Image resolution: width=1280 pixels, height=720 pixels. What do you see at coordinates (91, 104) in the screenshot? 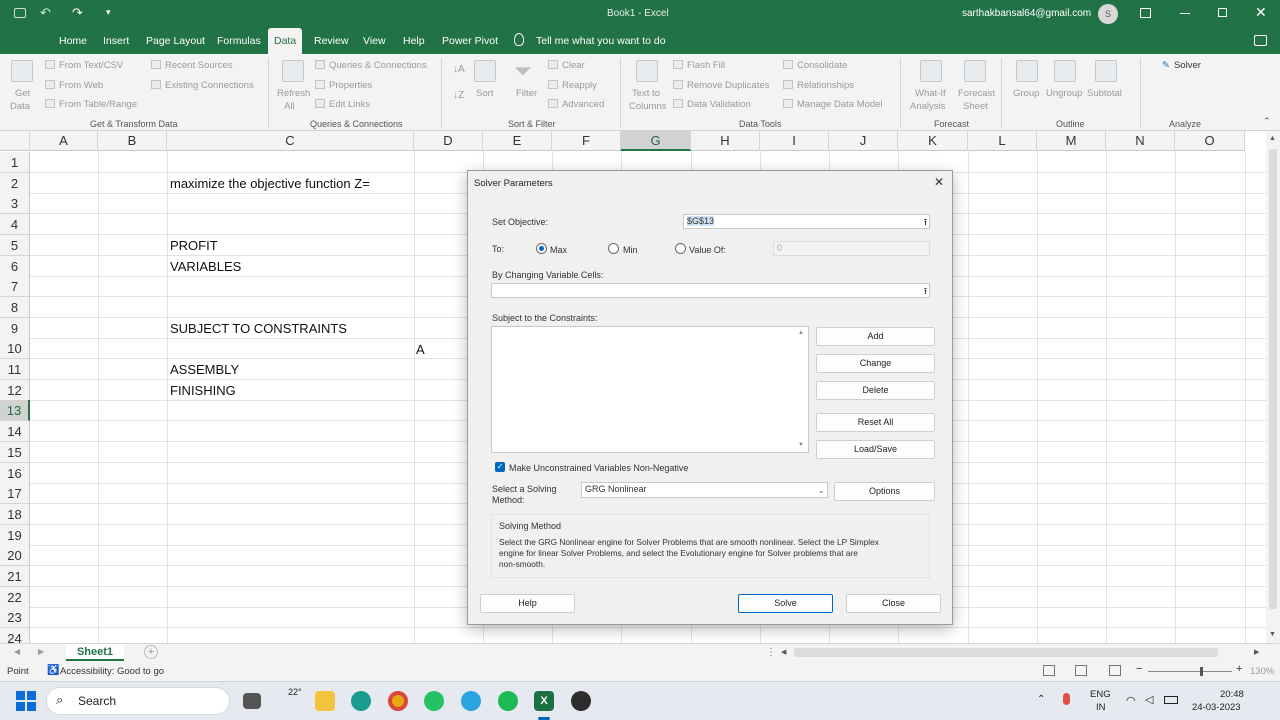
I see `from-table-range-button: From Table/Range` at bounding box center [91, 104].